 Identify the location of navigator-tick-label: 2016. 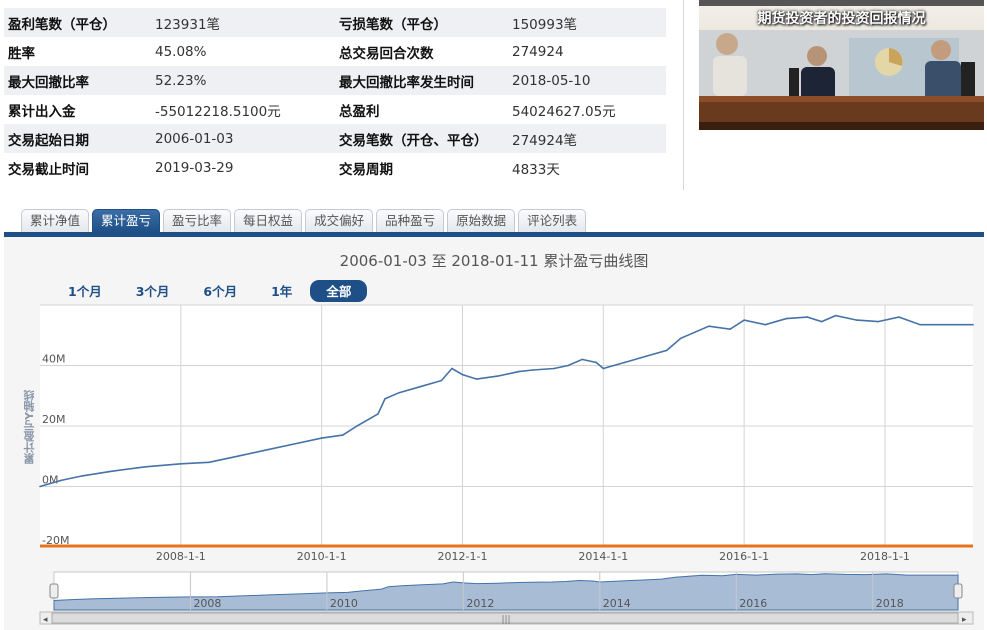
(753, 603).